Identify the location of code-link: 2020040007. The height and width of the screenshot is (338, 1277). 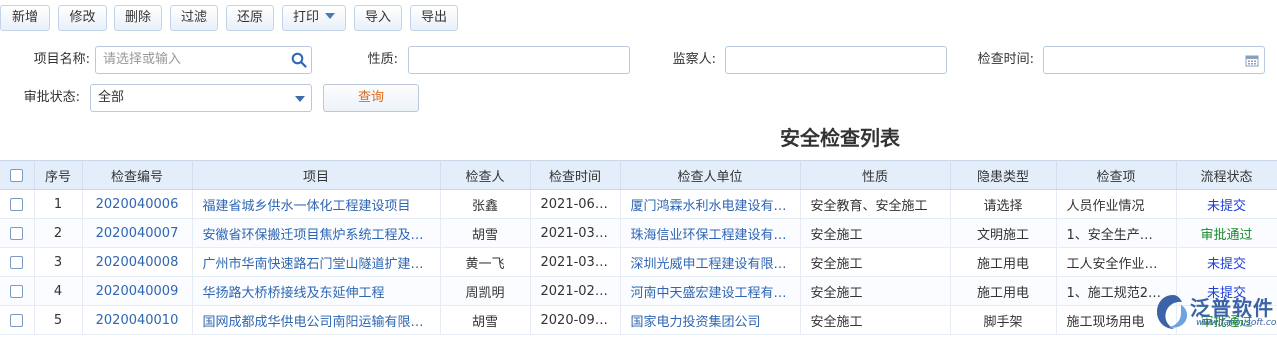
(137, 233).